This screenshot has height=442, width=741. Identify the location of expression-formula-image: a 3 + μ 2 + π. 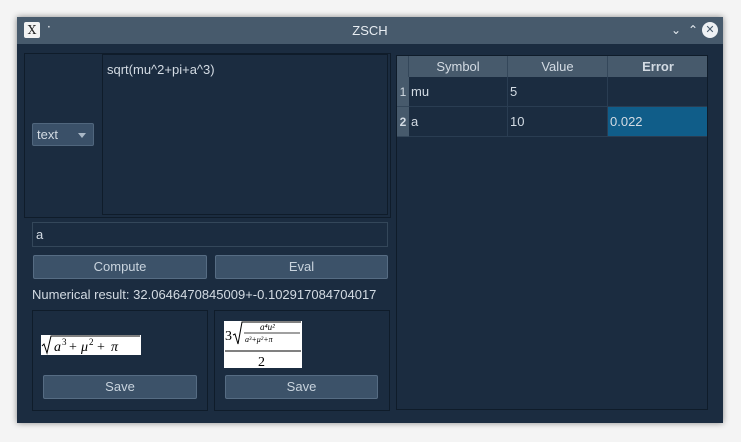
(91, 345).